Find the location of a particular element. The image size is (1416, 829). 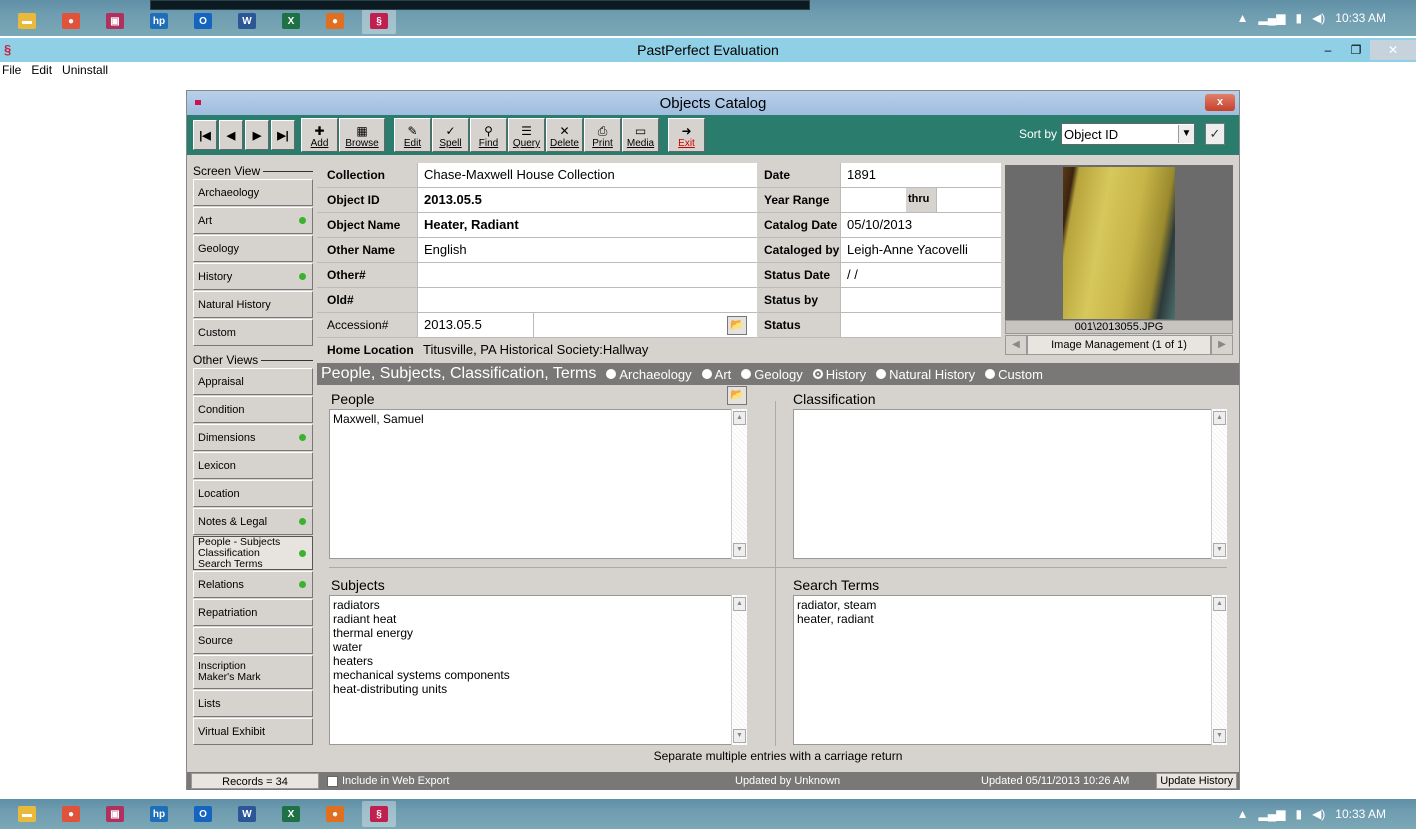

other-views-item-relations: Relations is located at coordinates (253, 584).